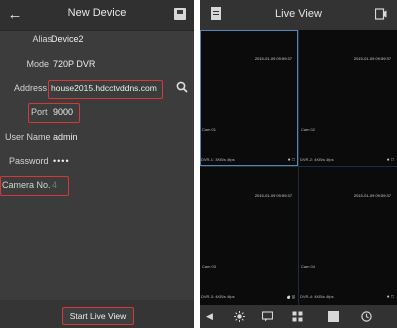 This screenshot has width=397, height=328. Describe the element at coordinates (267, 316) in the screenshot. I see `message-icon` at that location.